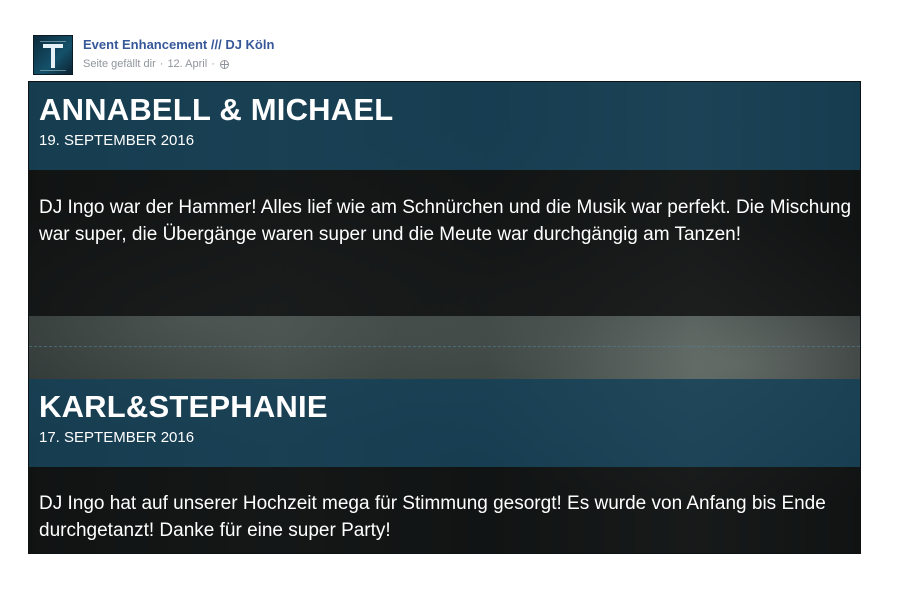 The height and width of the screenshot is (600, 902). I want to click on review-date: 19. SEPTEMBER 2016, so click(117, 140).